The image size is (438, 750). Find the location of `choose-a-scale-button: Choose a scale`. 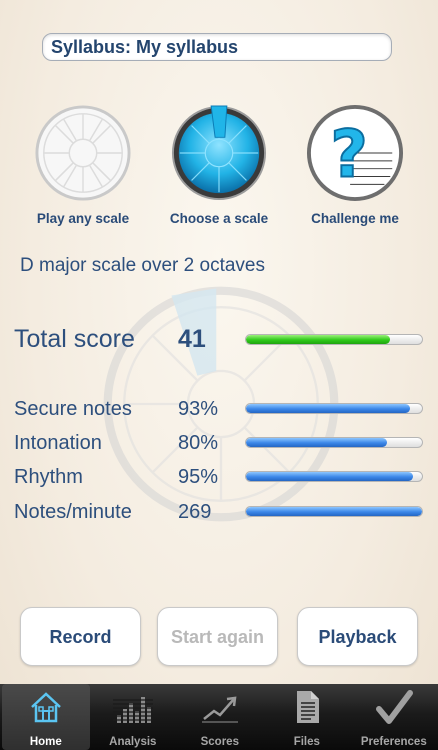

choose-a-scale-button: Choose a scale is located at coordinates (219, 165).